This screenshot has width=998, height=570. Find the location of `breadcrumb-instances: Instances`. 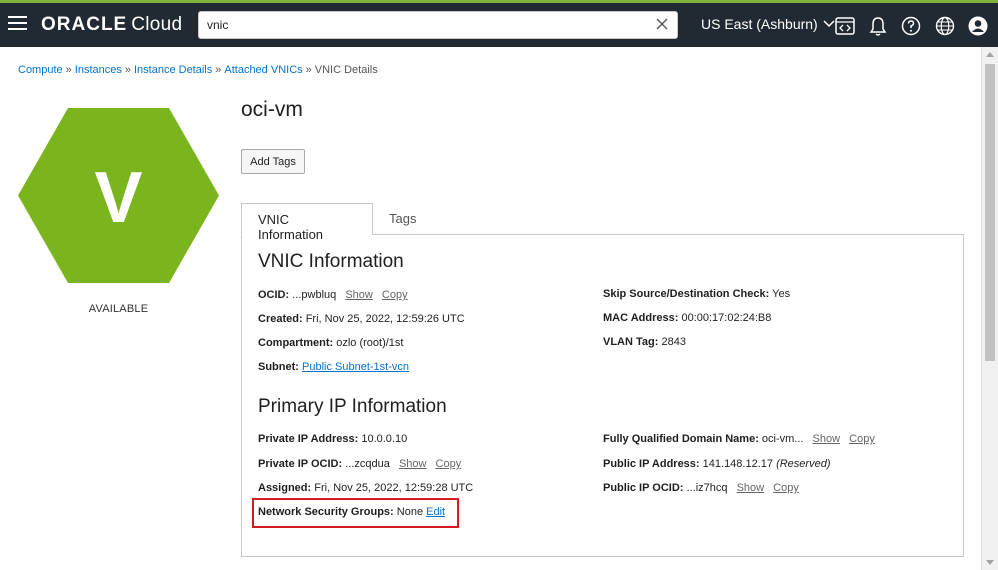

breadcrumb-instances: Instances is located at coordinates (98, 70).